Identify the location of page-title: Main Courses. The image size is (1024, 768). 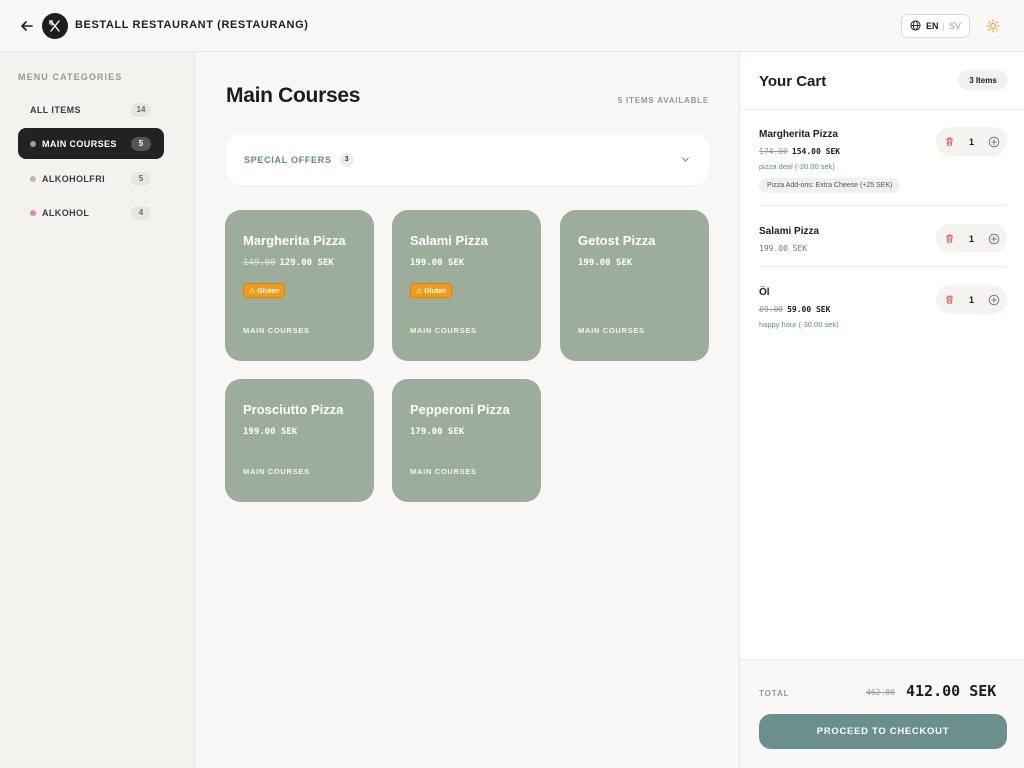
(293, 95).